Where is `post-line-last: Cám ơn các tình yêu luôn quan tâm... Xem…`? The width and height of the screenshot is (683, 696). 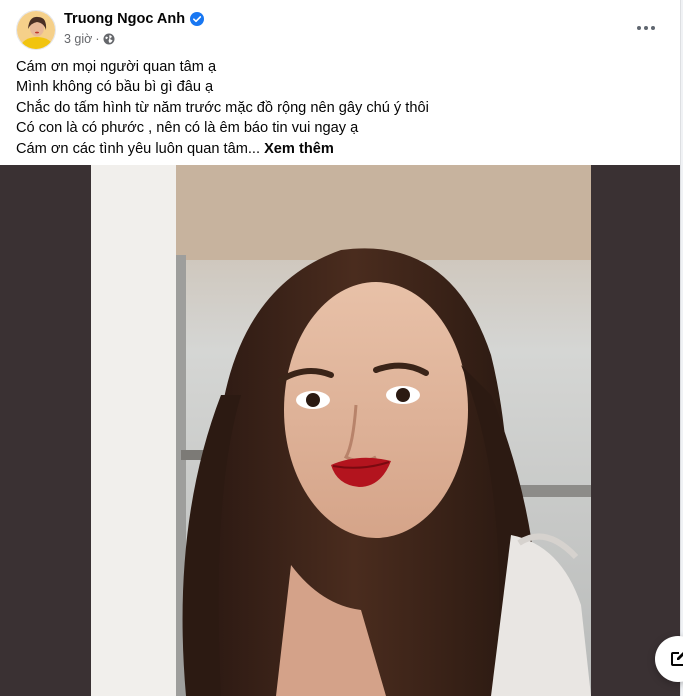
post-line-last: Cám ơn các tình yêu luôn quan tâm... Xem… is located at coordinates (340, 149).